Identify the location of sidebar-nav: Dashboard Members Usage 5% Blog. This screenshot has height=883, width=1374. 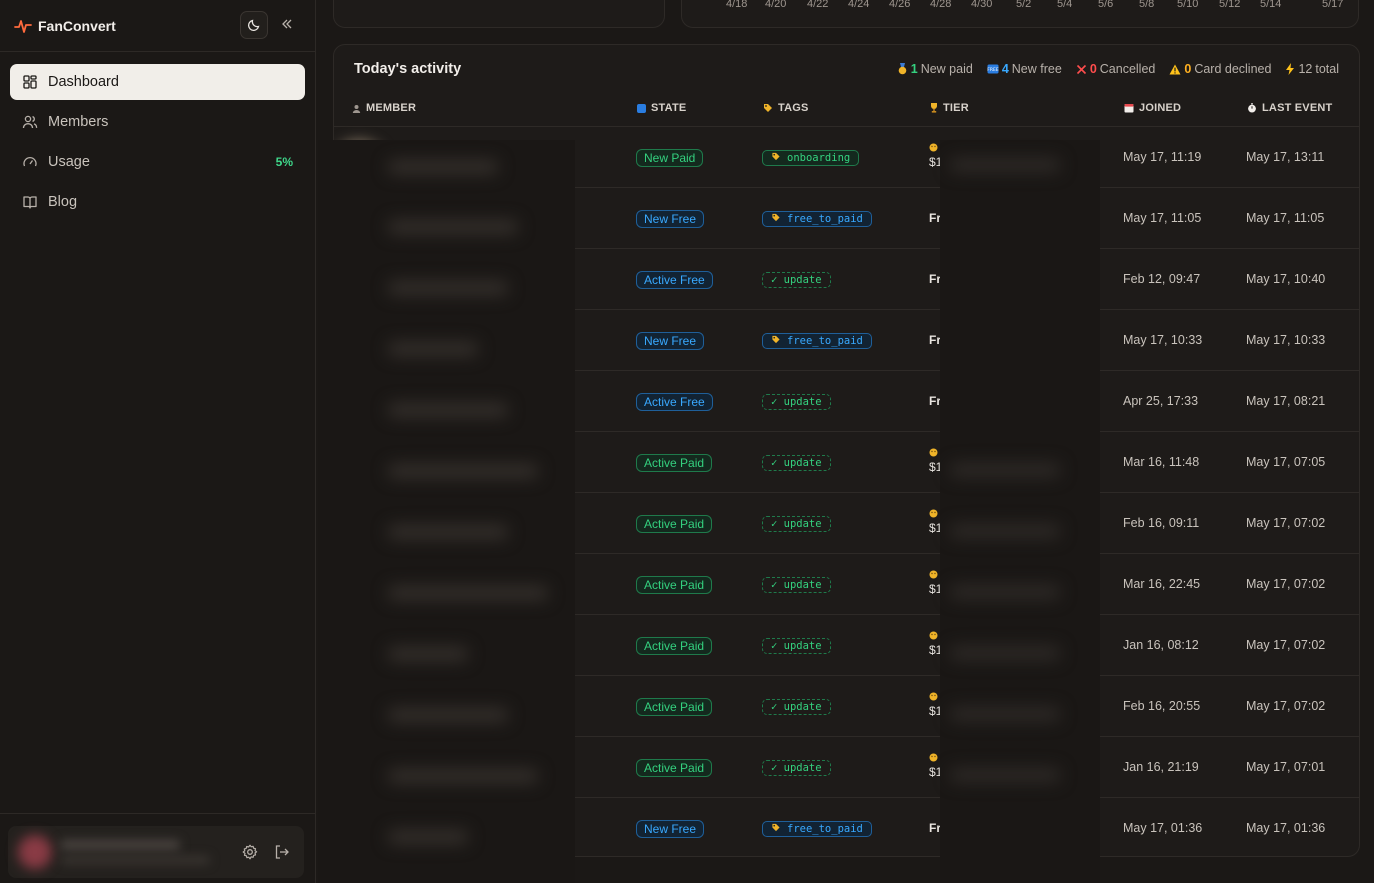
(157, 144).